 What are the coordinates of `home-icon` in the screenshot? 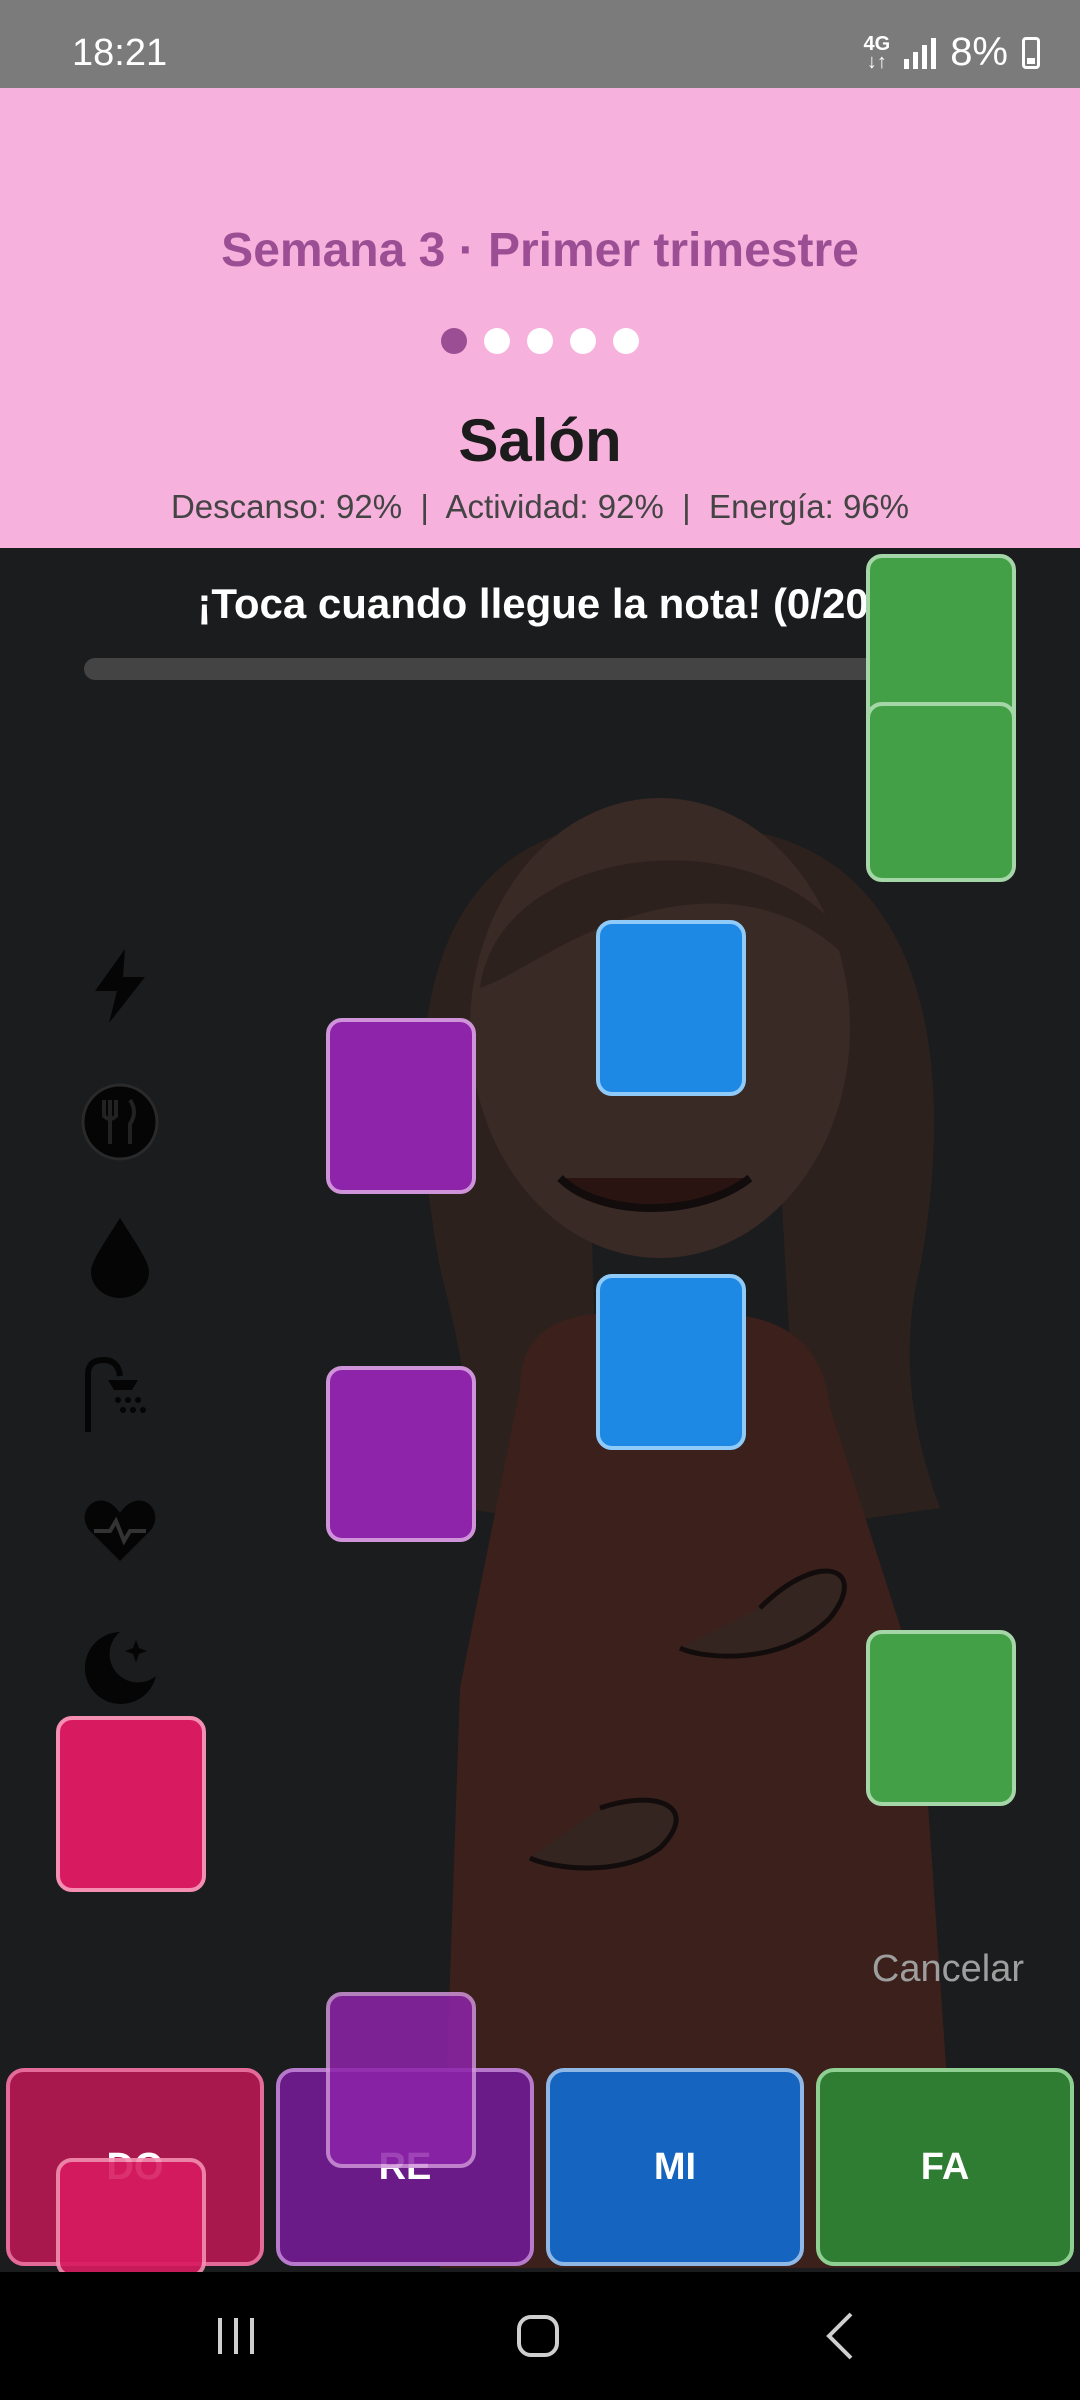 It's located at (538, 2336).